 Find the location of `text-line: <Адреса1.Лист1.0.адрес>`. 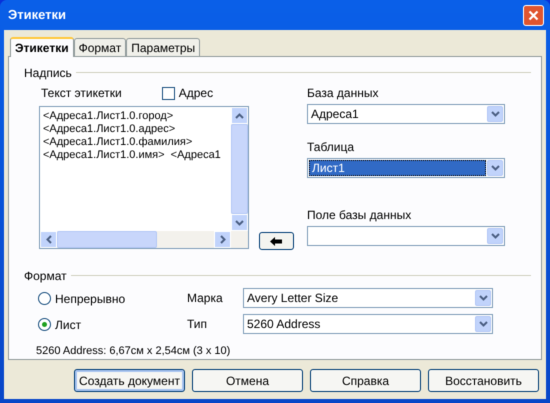

text-line: <Адреса1.Лист1.0.адрес> is located at coordinates (109, 129).